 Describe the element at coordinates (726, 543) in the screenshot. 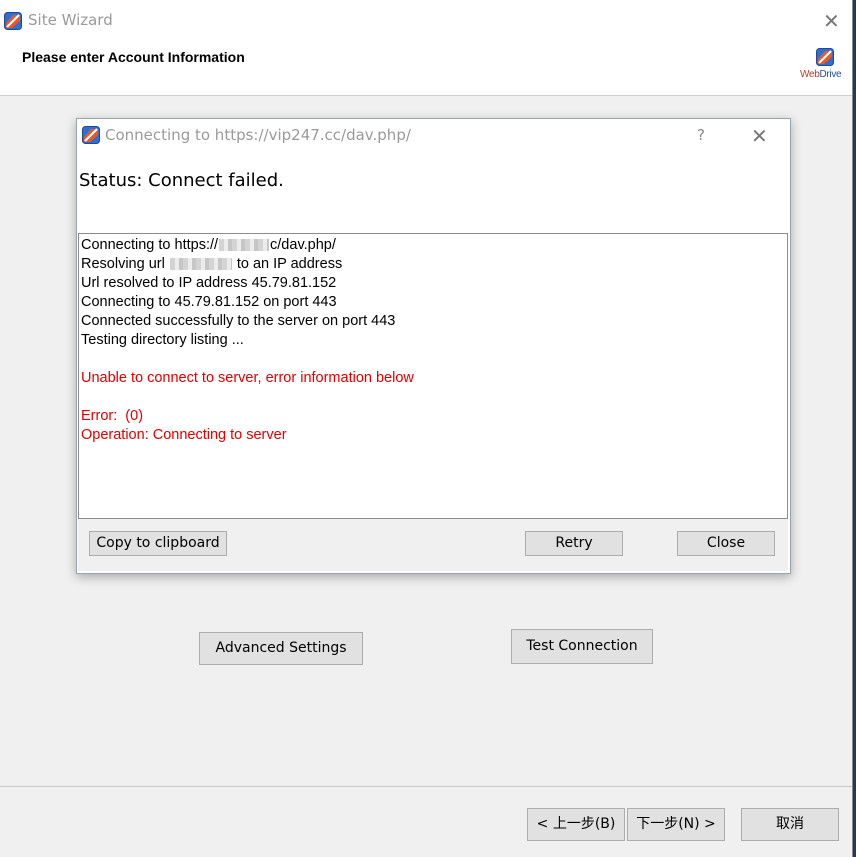

I see `close-button: Close` at that location.